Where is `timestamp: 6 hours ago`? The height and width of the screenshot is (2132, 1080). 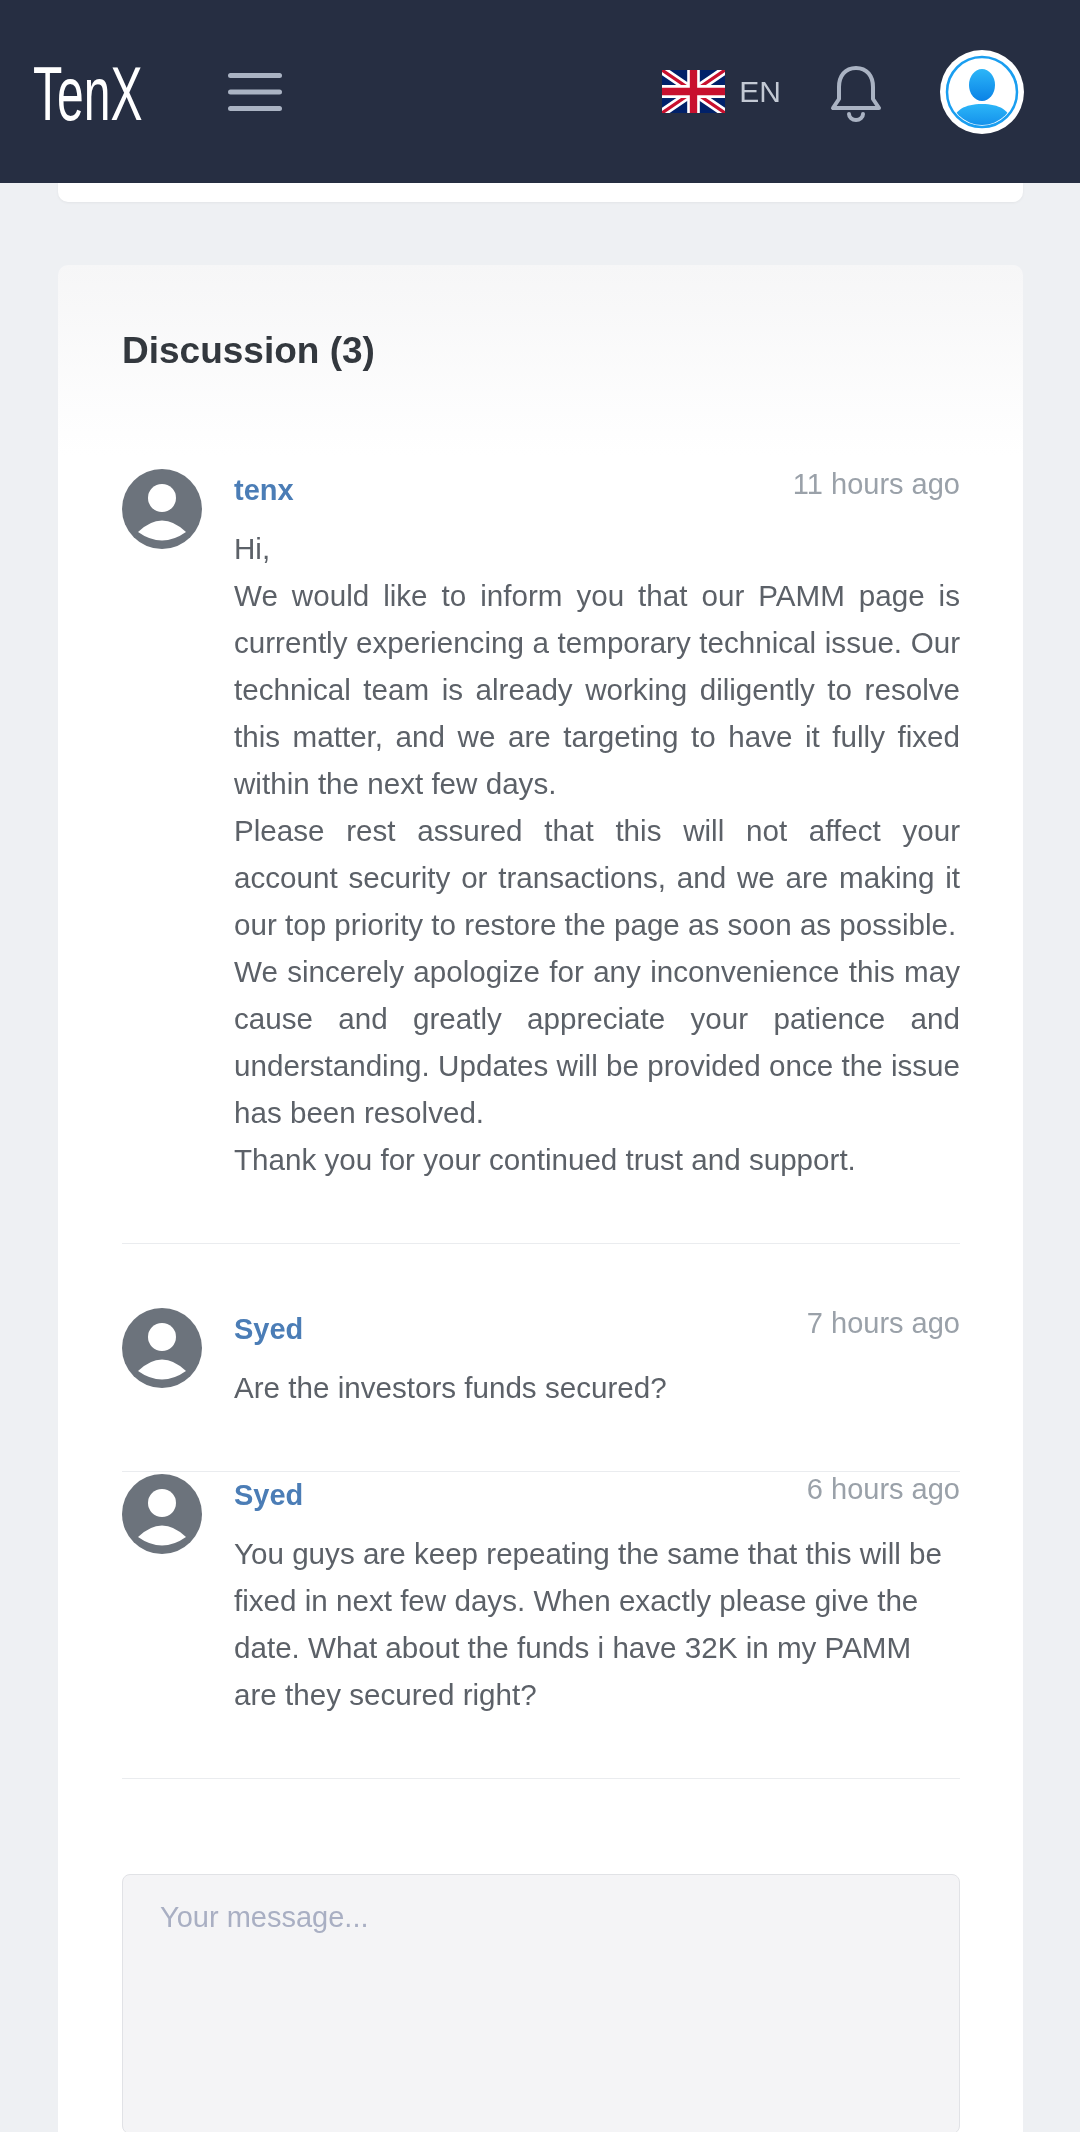 timestamp: 6 hours ago is located at coordinates (883, 1489).